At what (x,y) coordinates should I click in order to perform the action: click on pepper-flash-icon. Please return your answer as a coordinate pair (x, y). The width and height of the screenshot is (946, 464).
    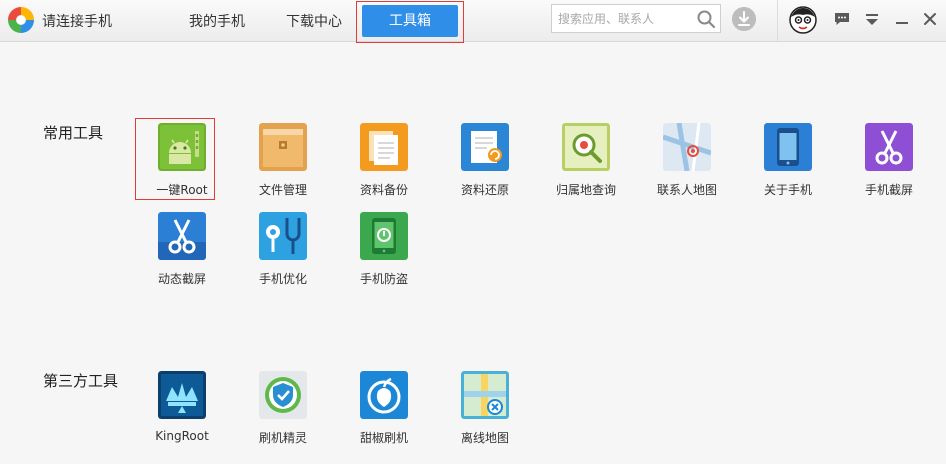
    Looking at the image, I should click on (384, 395).